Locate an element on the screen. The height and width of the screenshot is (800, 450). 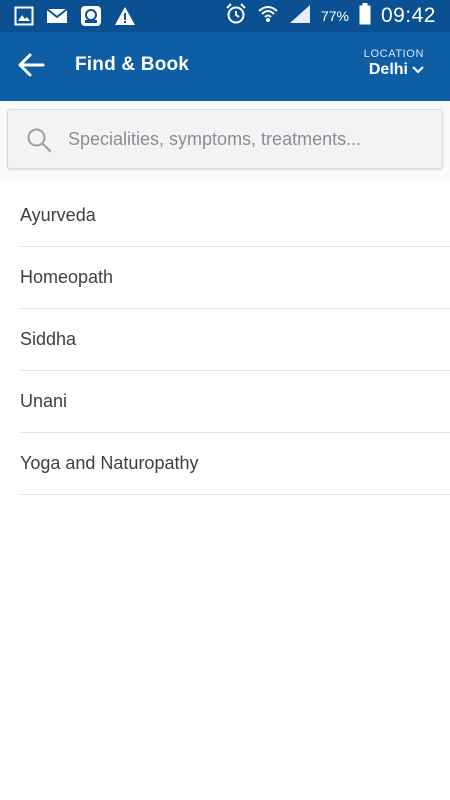
signal-icon is located at coordinates (300, 16).